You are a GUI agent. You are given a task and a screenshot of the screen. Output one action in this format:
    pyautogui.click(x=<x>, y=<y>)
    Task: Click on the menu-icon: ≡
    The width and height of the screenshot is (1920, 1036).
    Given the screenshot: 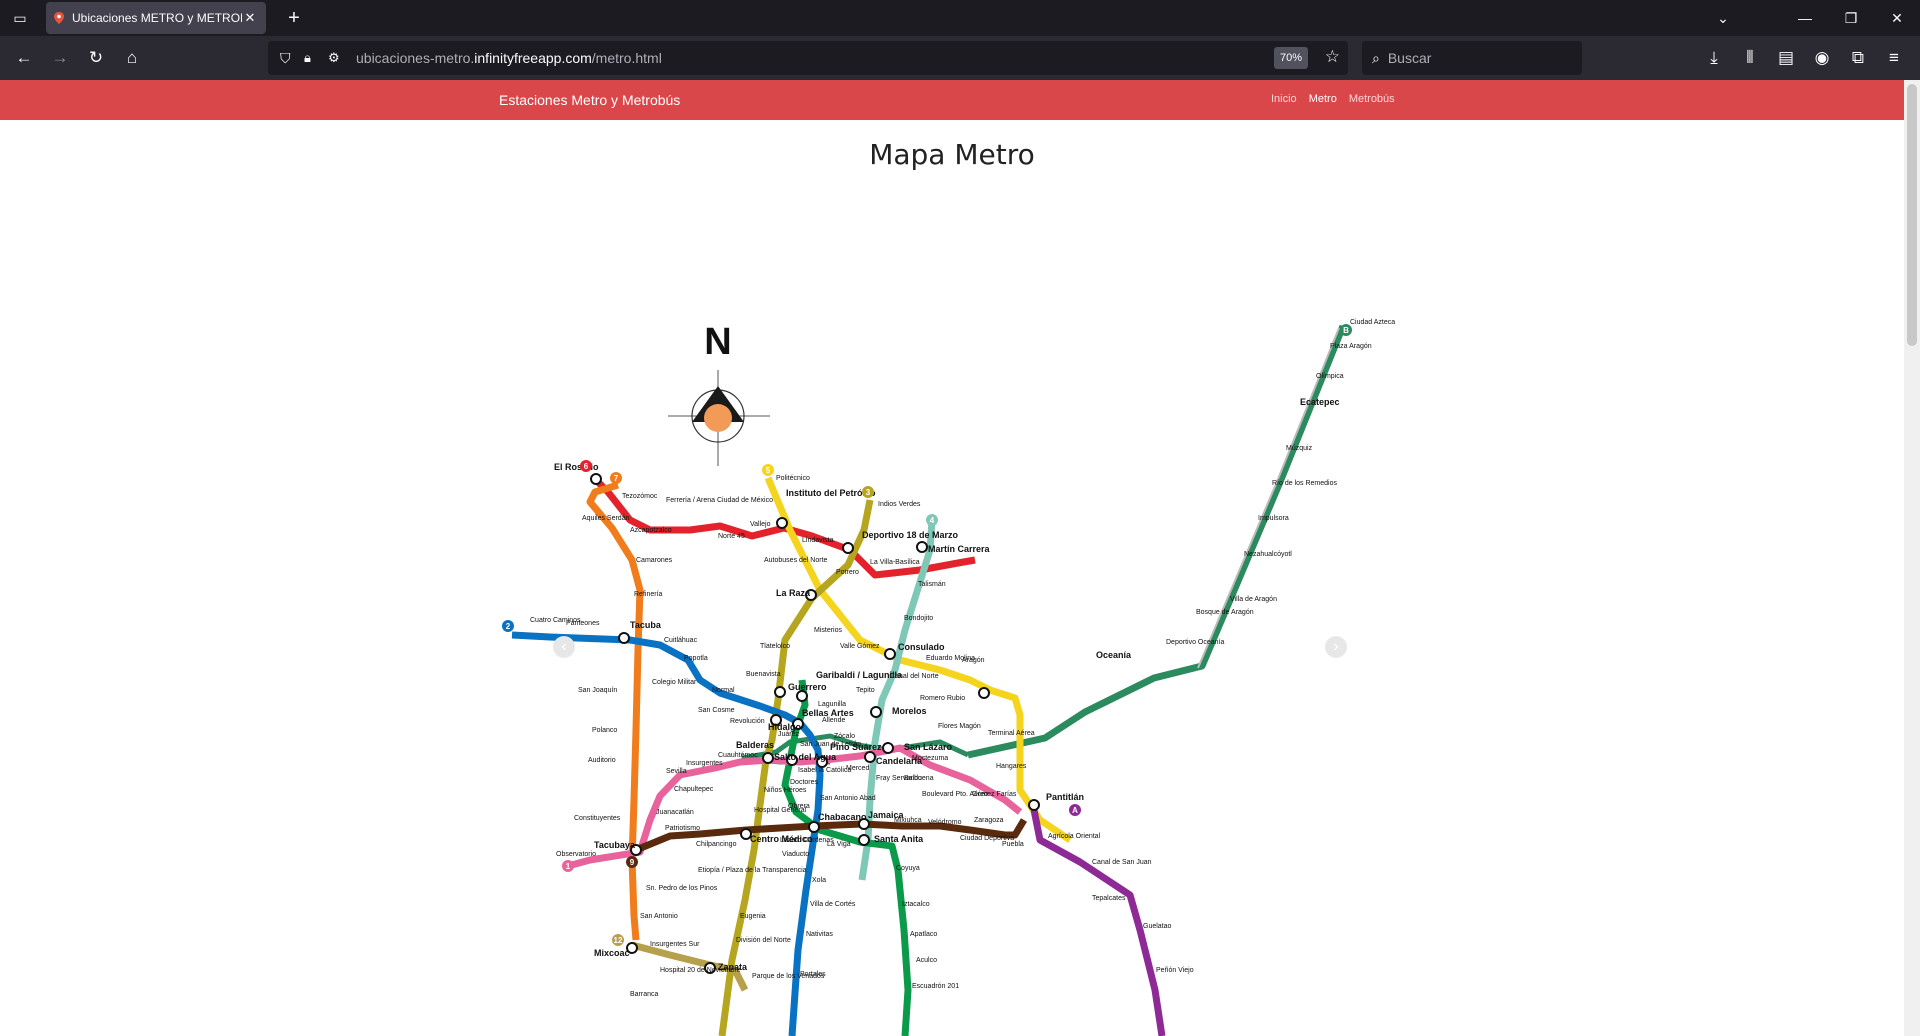 What is the action you would take?
    pyautogui.click(x=1894, y=58)
    